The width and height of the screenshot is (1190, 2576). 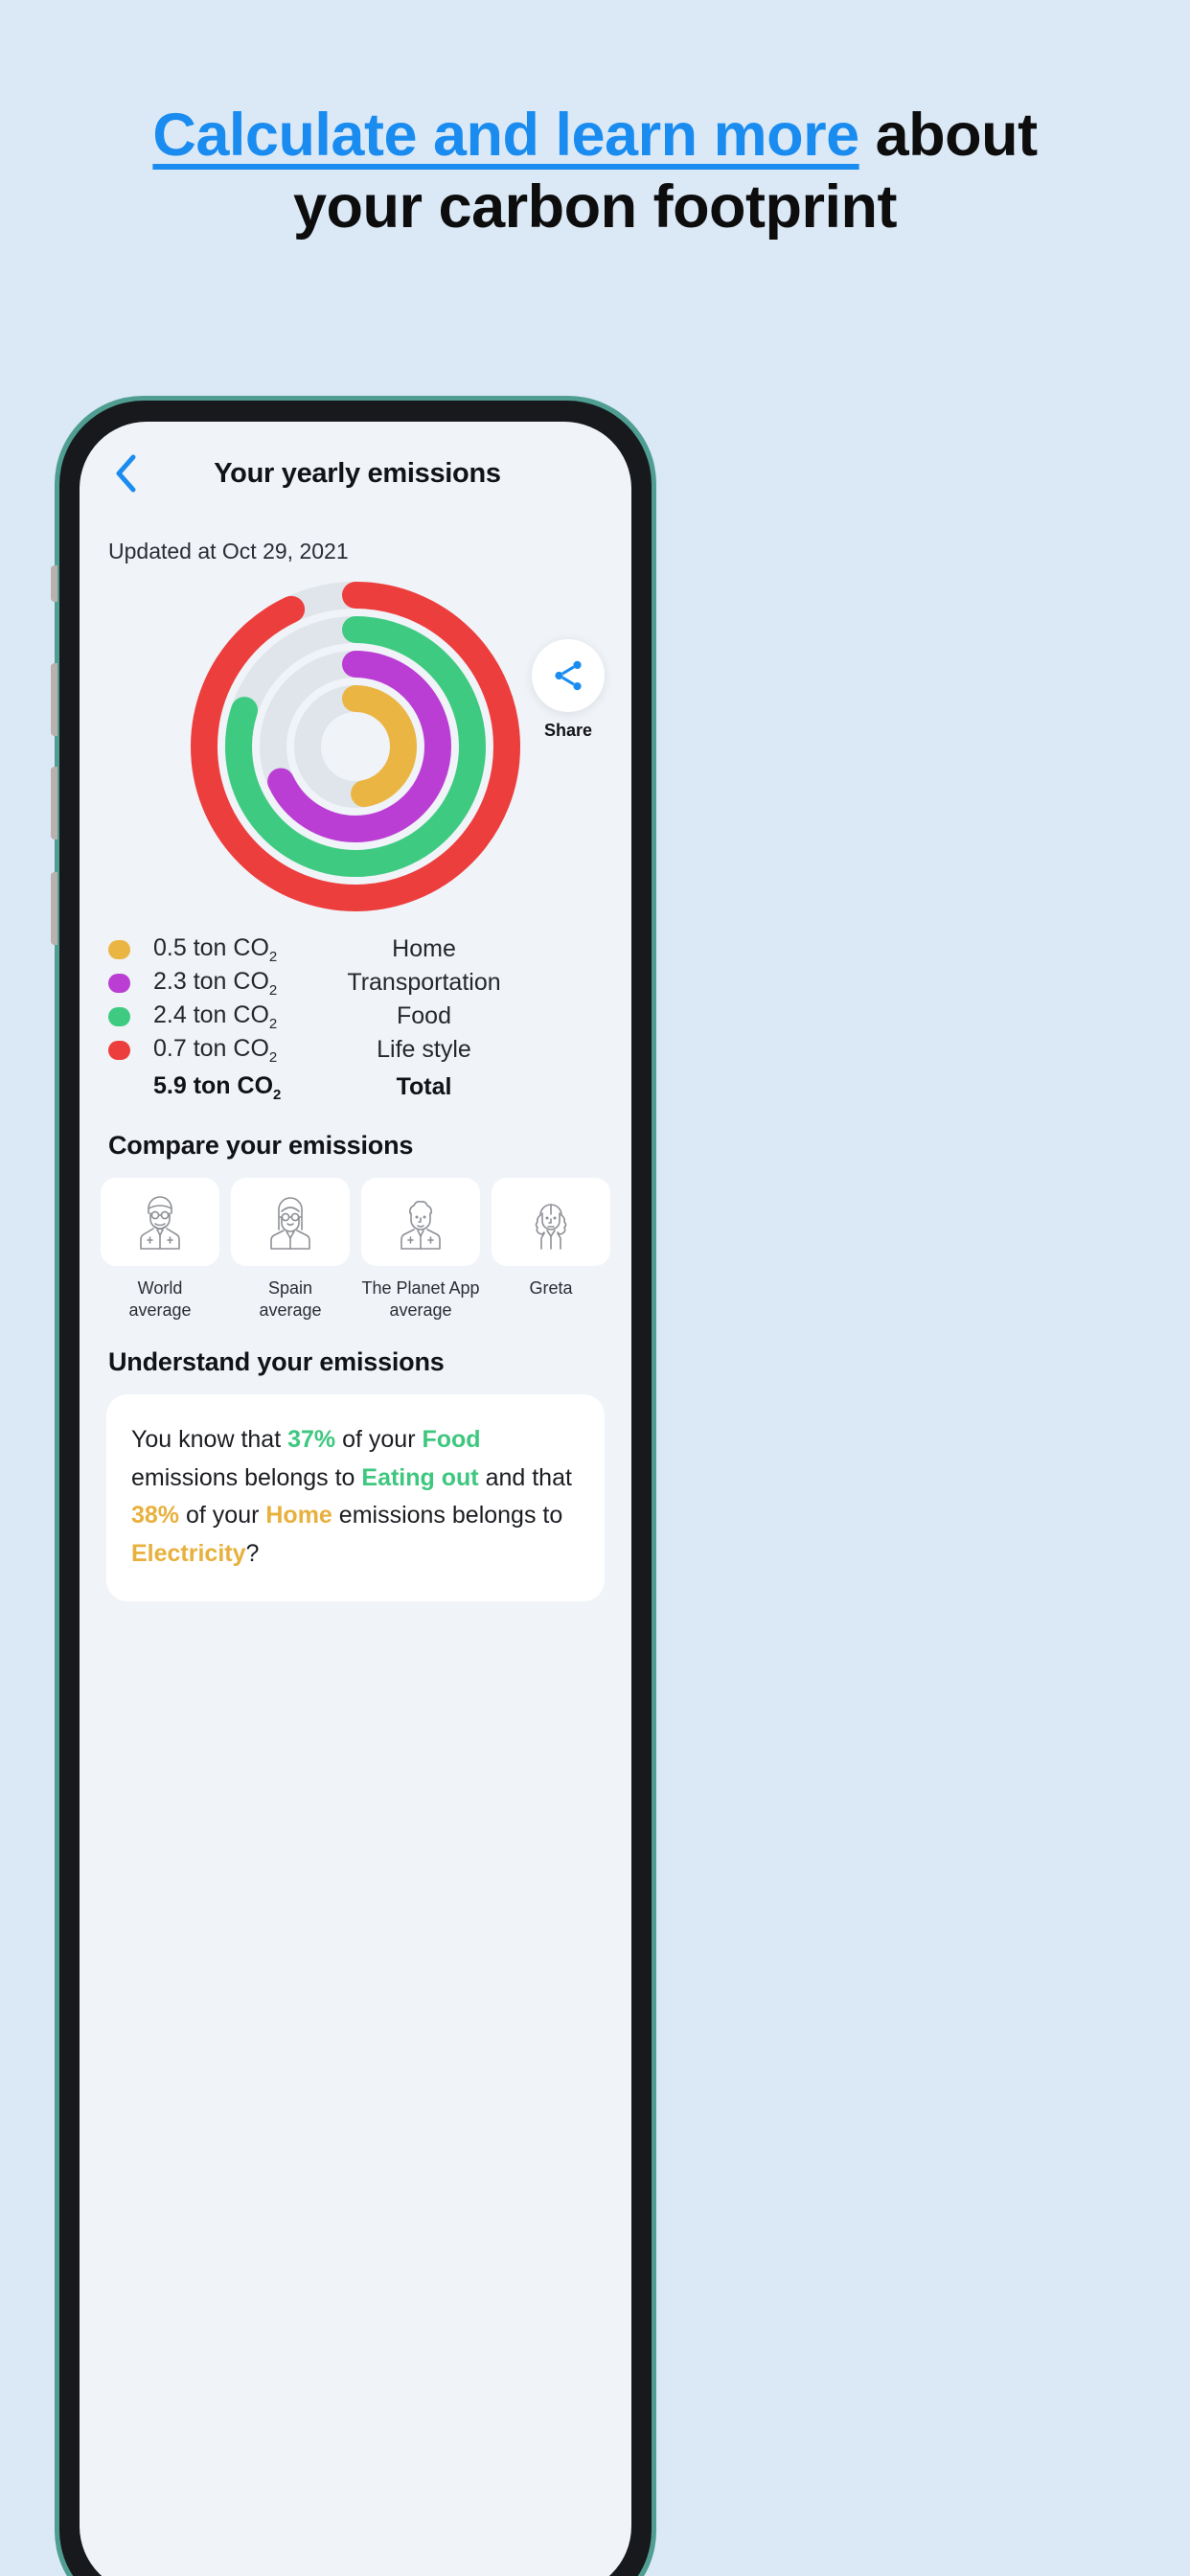 What do you see at coordinates (119, 1087) in the screenshot?
I see `legend-total-spacer` at bounding box center [119, 1087].